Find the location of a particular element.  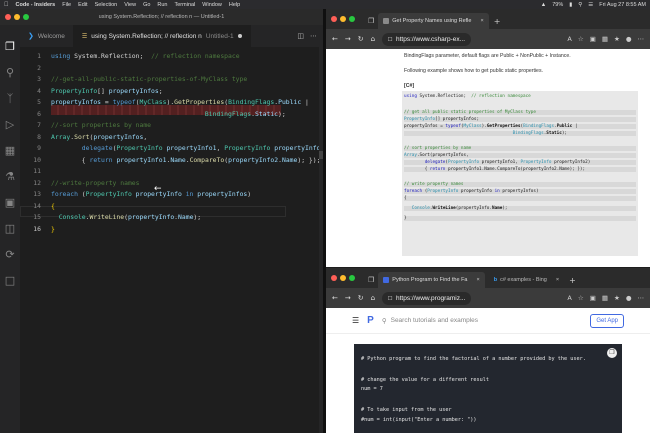

source-control-icon: ᛉ is located at coordinates (10, 99).